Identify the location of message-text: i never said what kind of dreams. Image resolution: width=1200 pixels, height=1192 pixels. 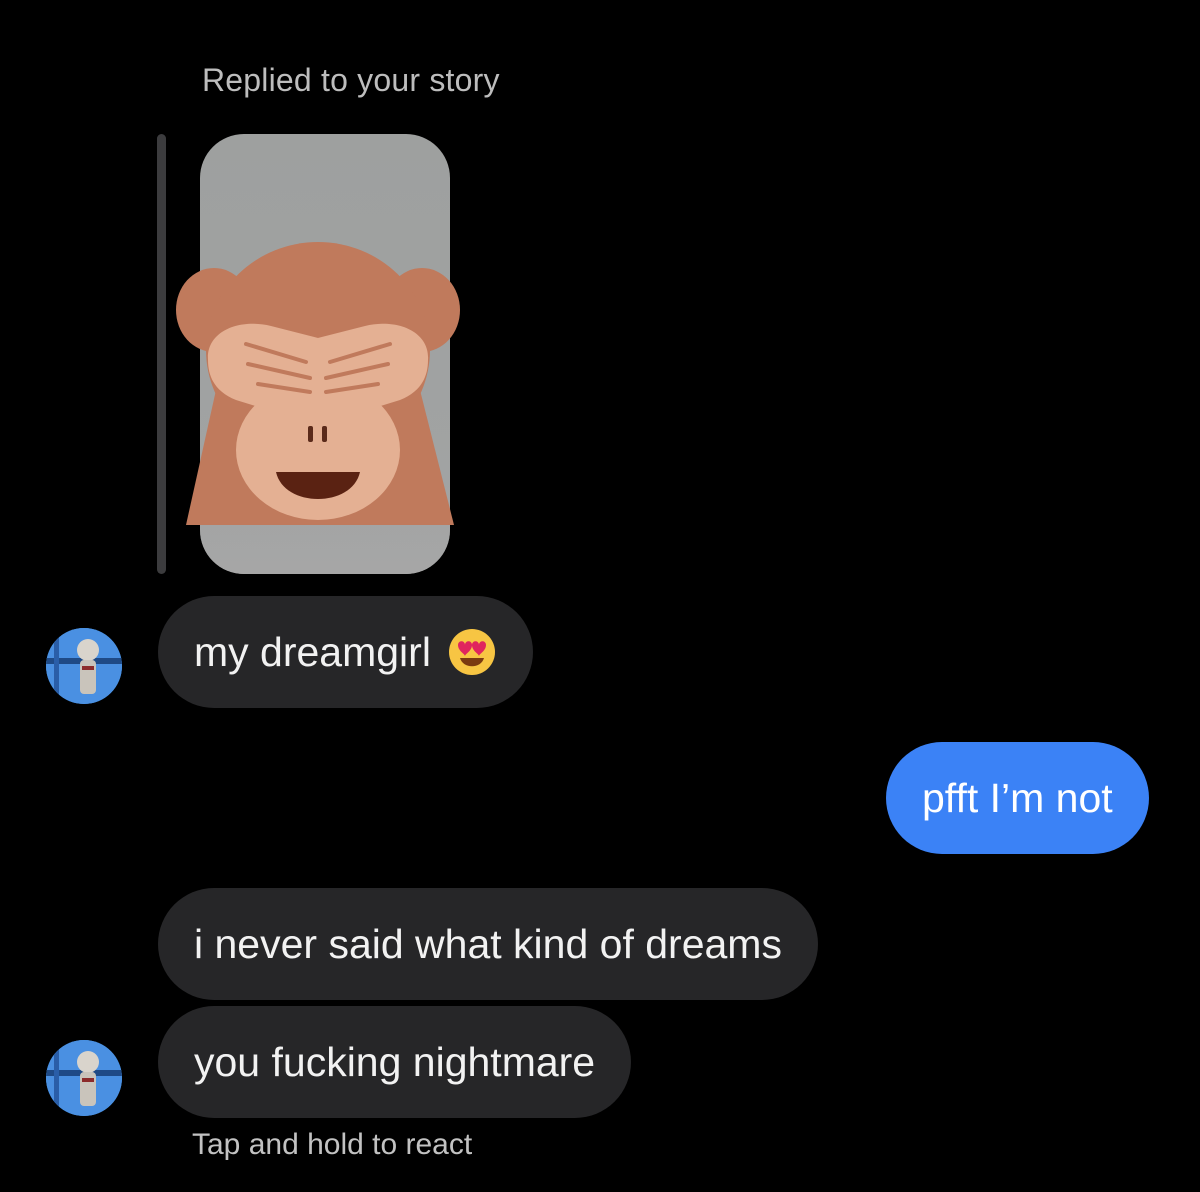
(488, 943).